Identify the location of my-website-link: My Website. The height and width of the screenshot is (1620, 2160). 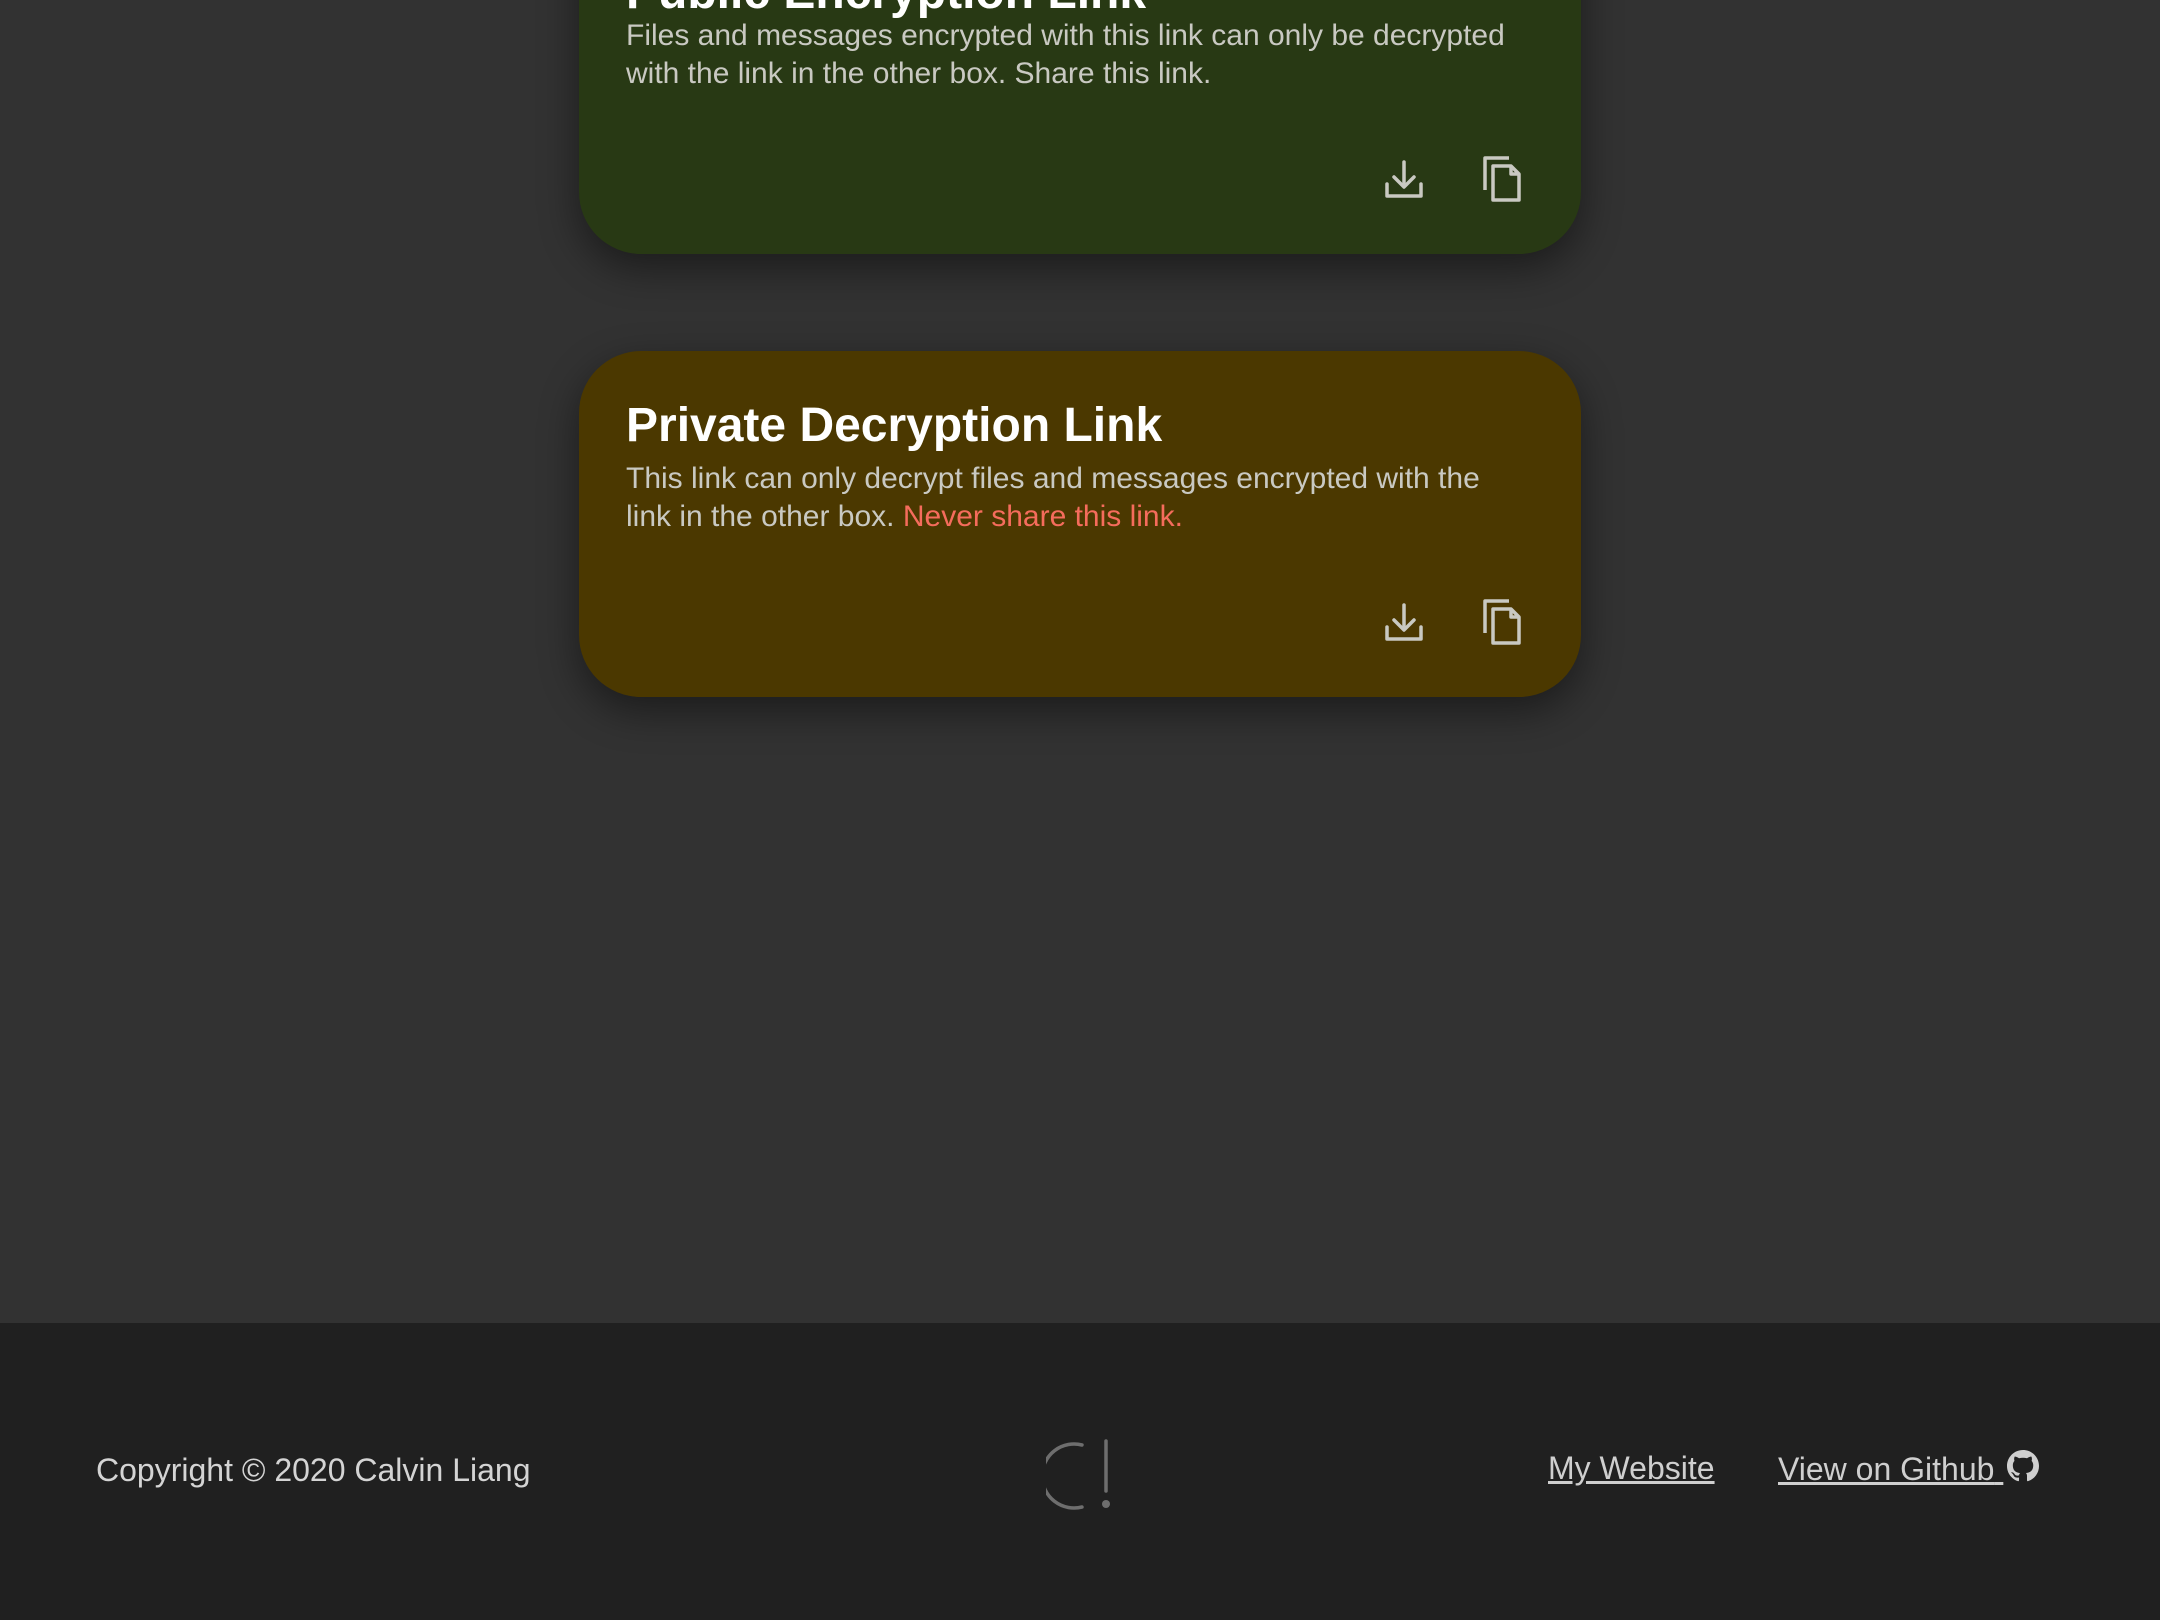
(1631, 1468).